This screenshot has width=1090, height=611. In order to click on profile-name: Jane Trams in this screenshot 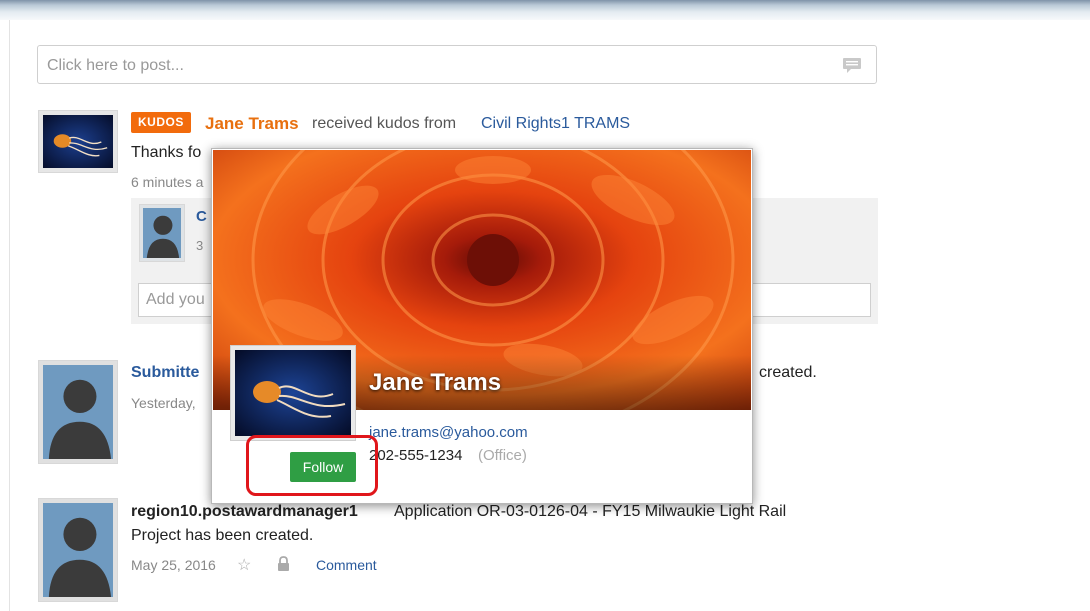, I will do `click(435, 383)`.